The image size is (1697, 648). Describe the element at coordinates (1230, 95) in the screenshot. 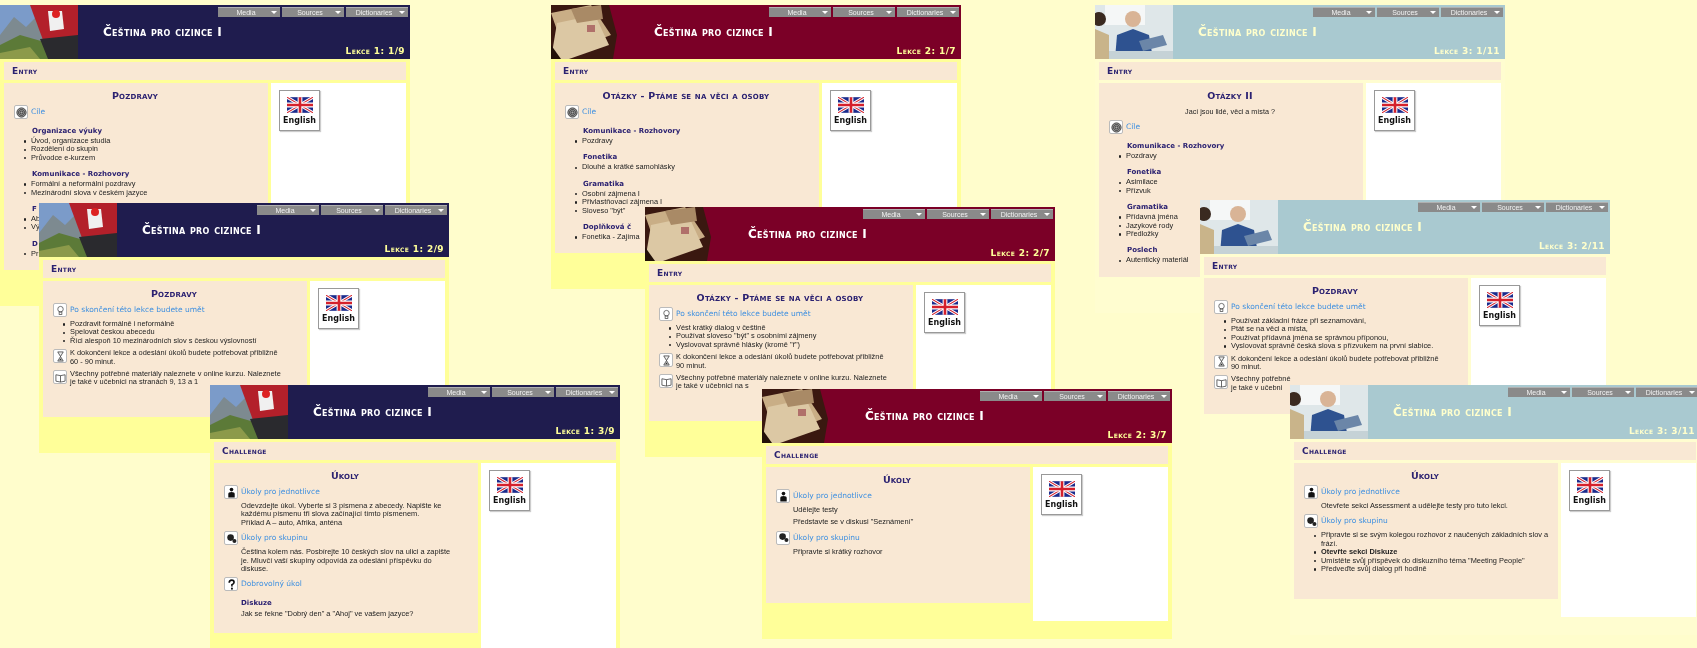

I see `page-heading: Otázky II` at that location.